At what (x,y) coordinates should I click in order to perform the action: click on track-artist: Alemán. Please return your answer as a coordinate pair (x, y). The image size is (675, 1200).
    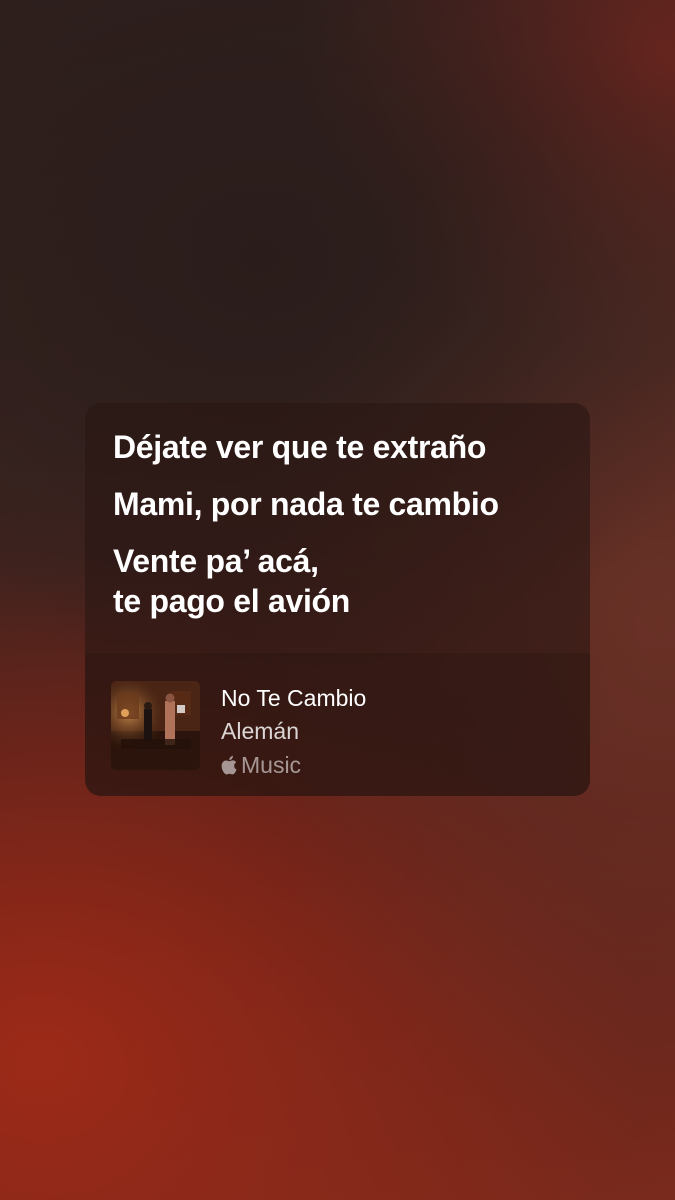
    Looking at the image, I should click on (260, 731).